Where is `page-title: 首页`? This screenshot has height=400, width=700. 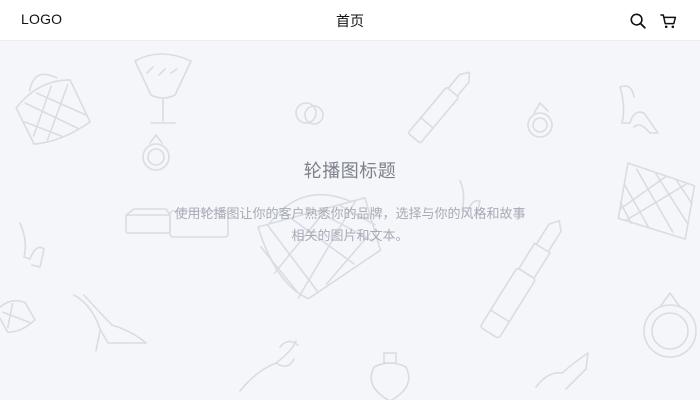 page-title: 首页 is located at coordinates (350, 22).